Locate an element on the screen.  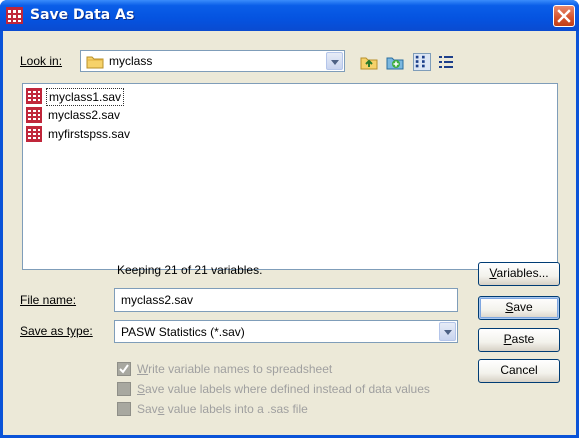
file-item-myclass1: myclass1.sav is located at coordinates (96, 96).